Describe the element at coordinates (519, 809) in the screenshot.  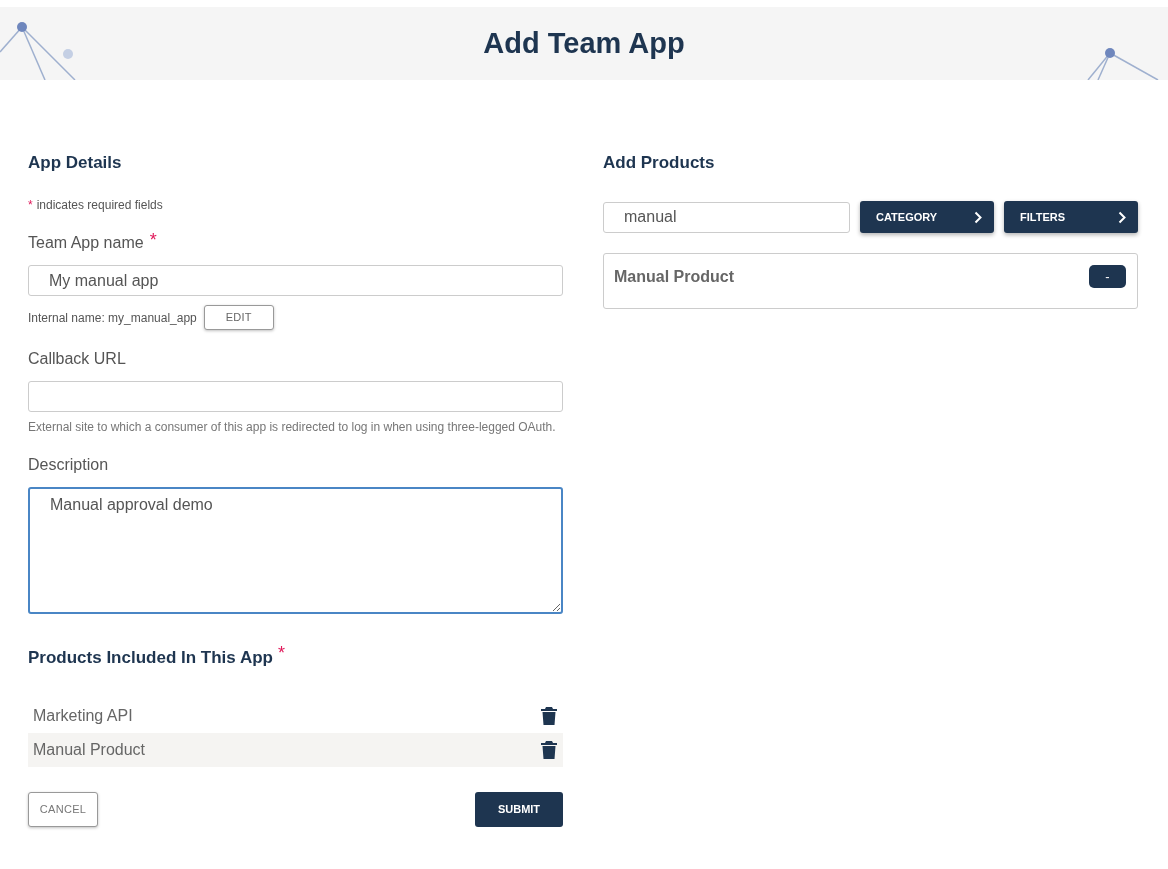
I see `submit-button: SUBMIT` at that location.